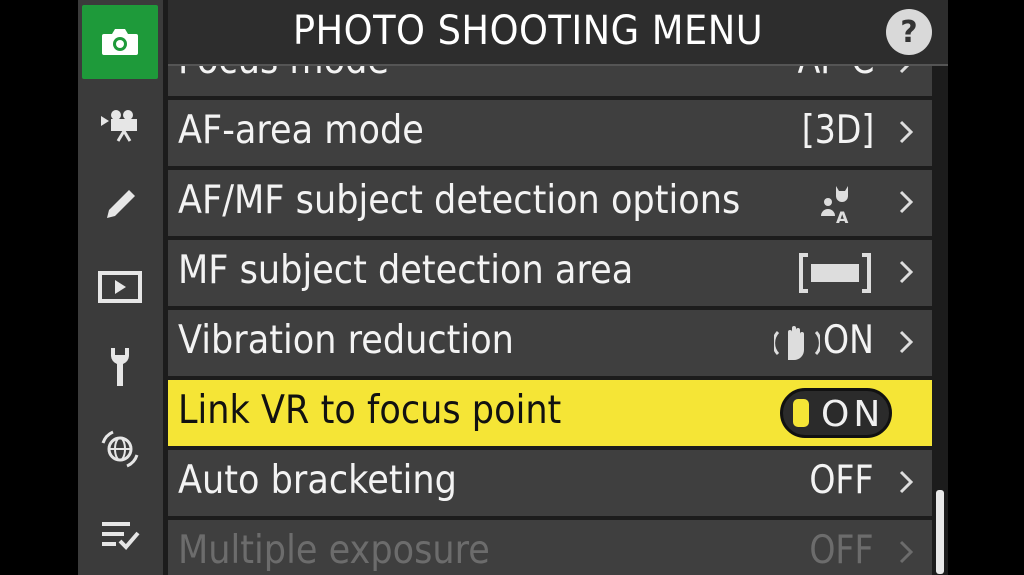  I want to click on sidebar-item-network, so click(120, 449).